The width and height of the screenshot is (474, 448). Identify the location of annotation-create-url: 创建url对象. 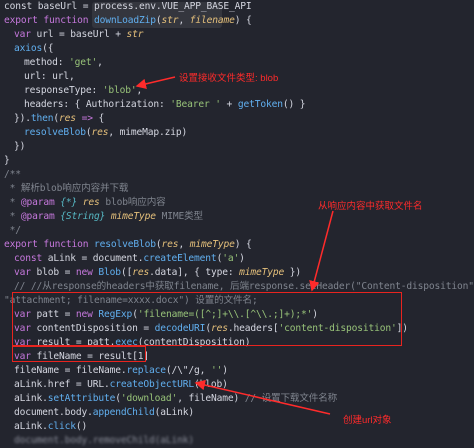
(367, 420).